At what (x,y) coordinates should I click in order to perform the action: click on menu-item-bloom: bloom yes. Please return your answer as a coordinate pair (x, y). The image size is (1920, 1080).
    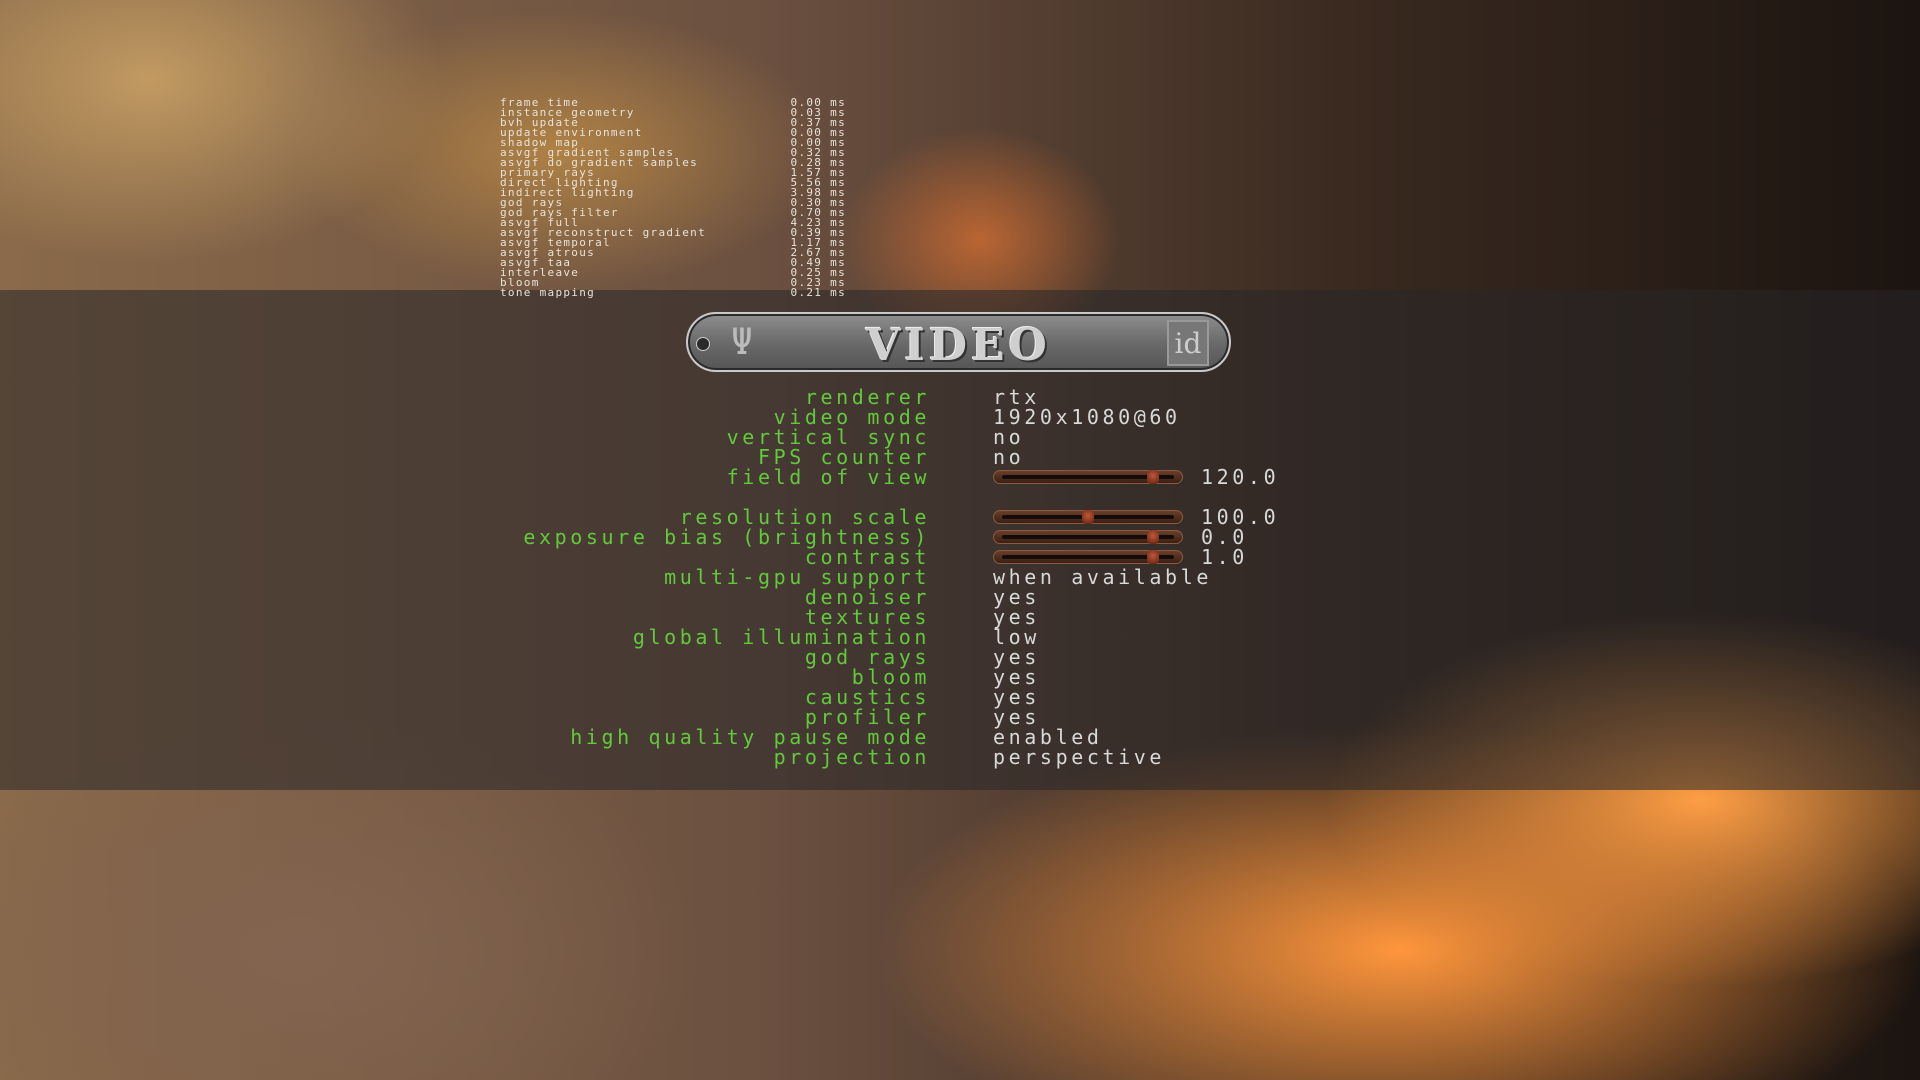
    Looking at the image, I should click on (960, 677).